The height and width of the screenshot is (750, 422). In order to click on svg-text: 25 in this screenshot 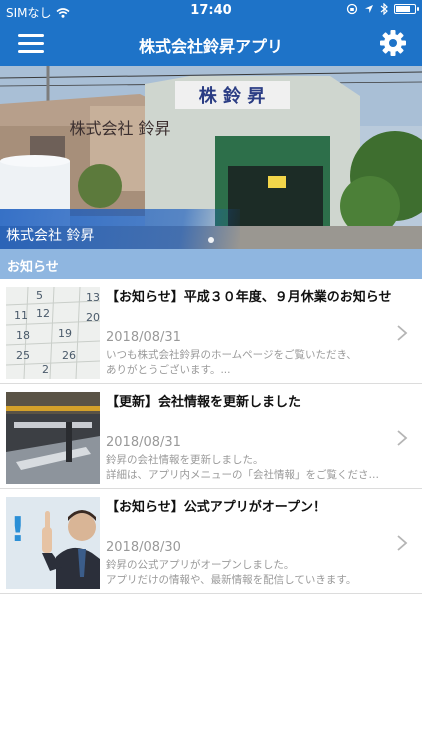, I will do `click(23, 355)`.